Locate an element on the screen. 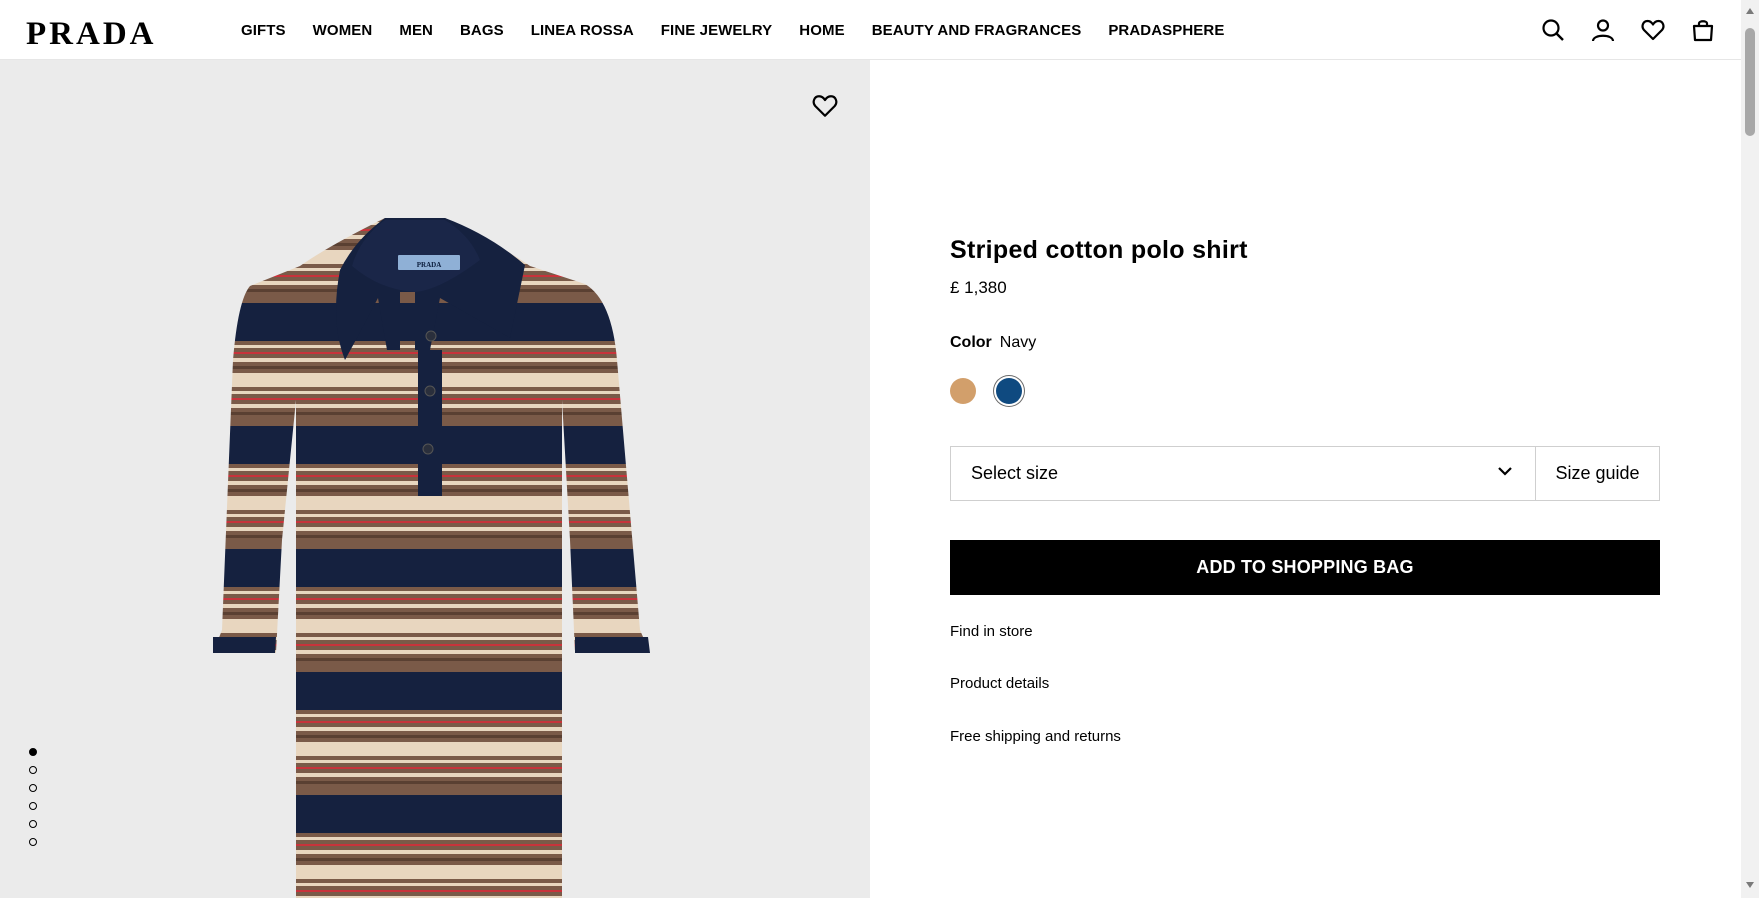 The height and width of the screenshot is (898, 1759). scroll-thumb is located at coordinates (1750, 82).